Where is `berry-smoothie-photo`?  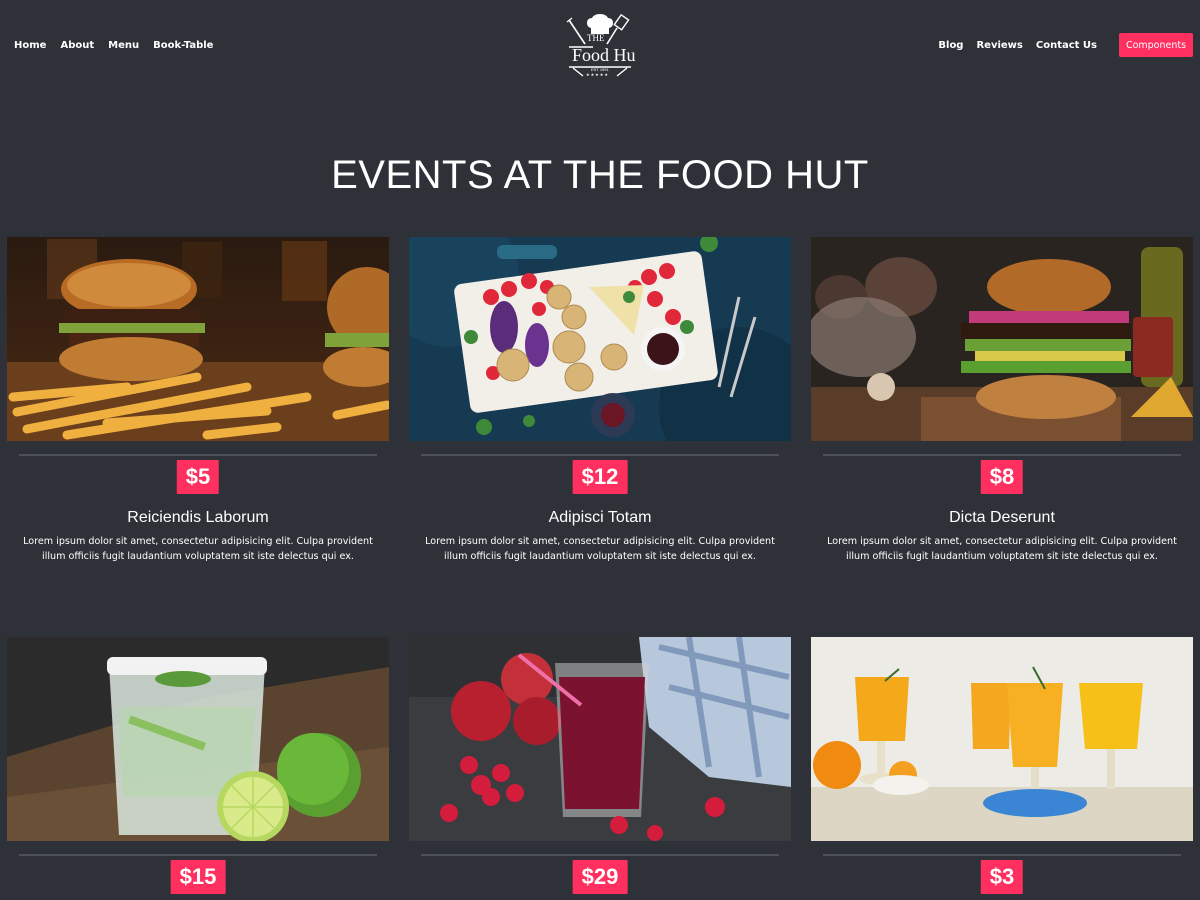 berry-smoothie-photo is located at coordinates (600, 739).